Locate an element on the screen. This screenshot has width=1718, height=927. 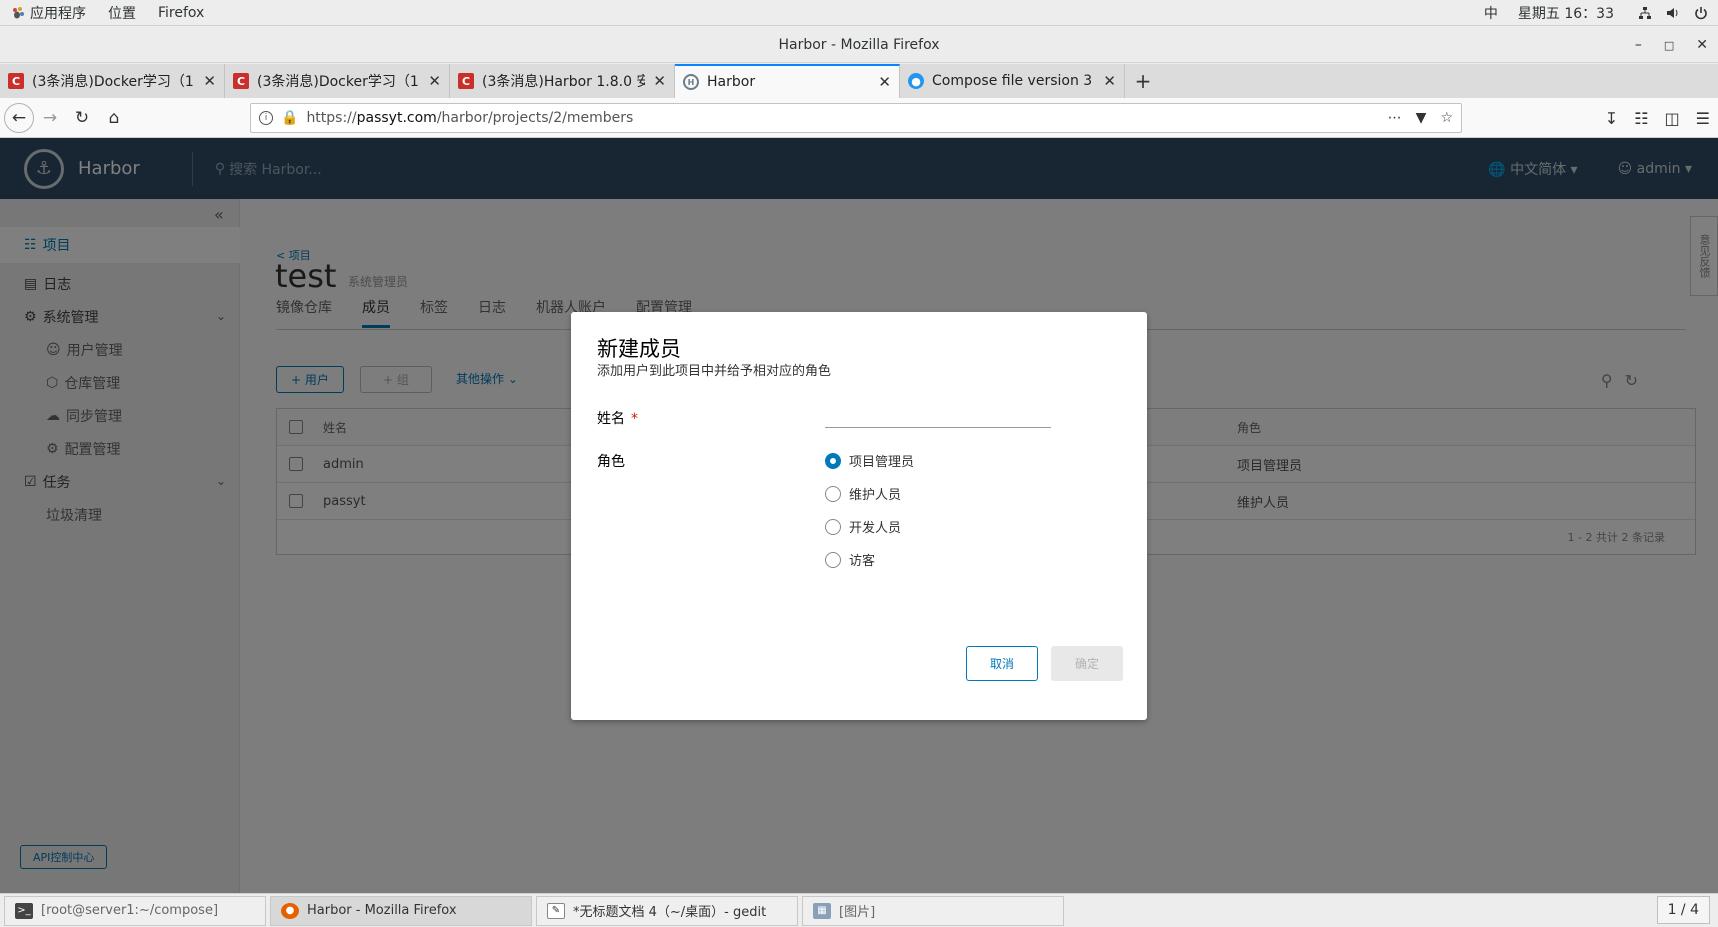
library-icon: ☷ is located at coordinates (1641, 118).